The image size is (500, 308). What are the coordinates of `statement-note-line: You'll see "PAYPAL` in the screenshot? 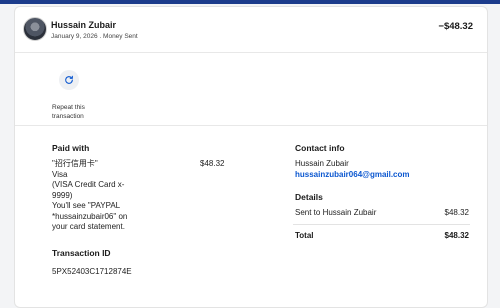 It's located at (86, 205).